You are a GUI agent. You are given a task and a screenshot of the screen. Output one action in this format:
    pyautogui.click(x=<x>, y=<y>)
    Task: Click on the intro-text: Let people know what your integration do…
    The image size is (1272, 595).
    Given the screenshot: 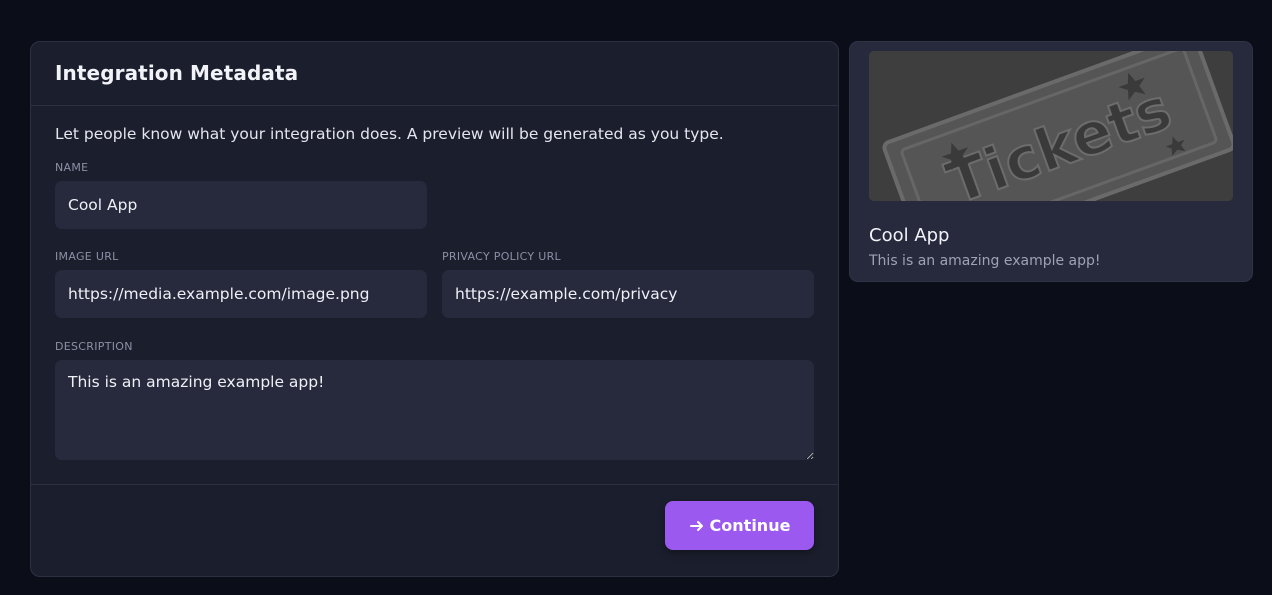 What is the action you would take?
    pyautogui.click(x=389, y=134)
    